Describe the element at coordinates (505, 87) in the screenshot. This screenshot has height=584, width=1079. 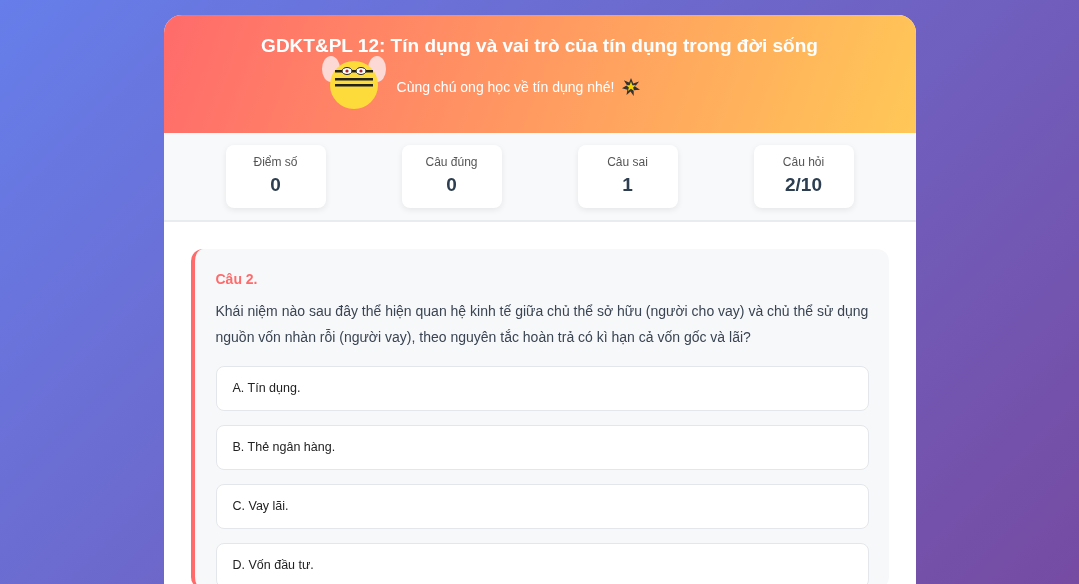
I see `subtitle: Cùng chú ong học về tín dụng nhé!` at that location.